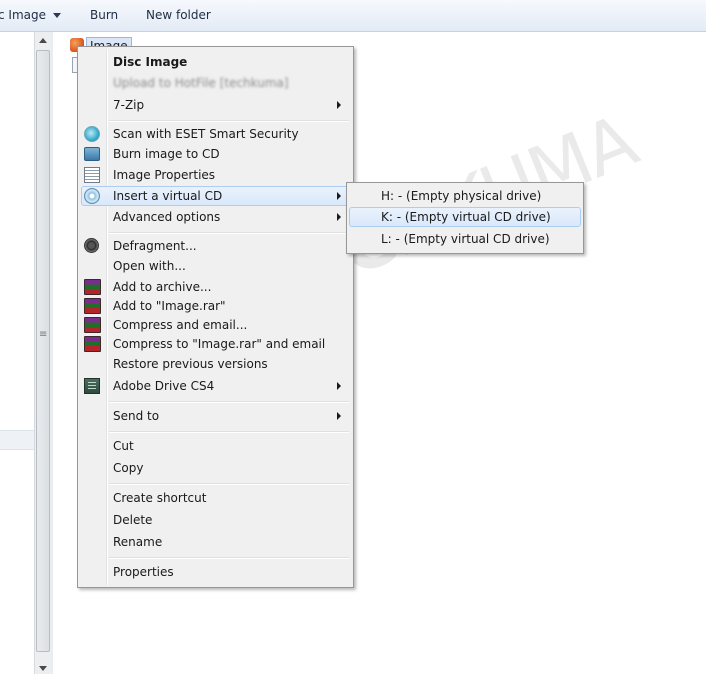 The width and height of the screenshot is (706, 674). Describe the element at coordinates (129, 105) in the screenshot. I see `menu-item-label: 7-Zip` at that location.